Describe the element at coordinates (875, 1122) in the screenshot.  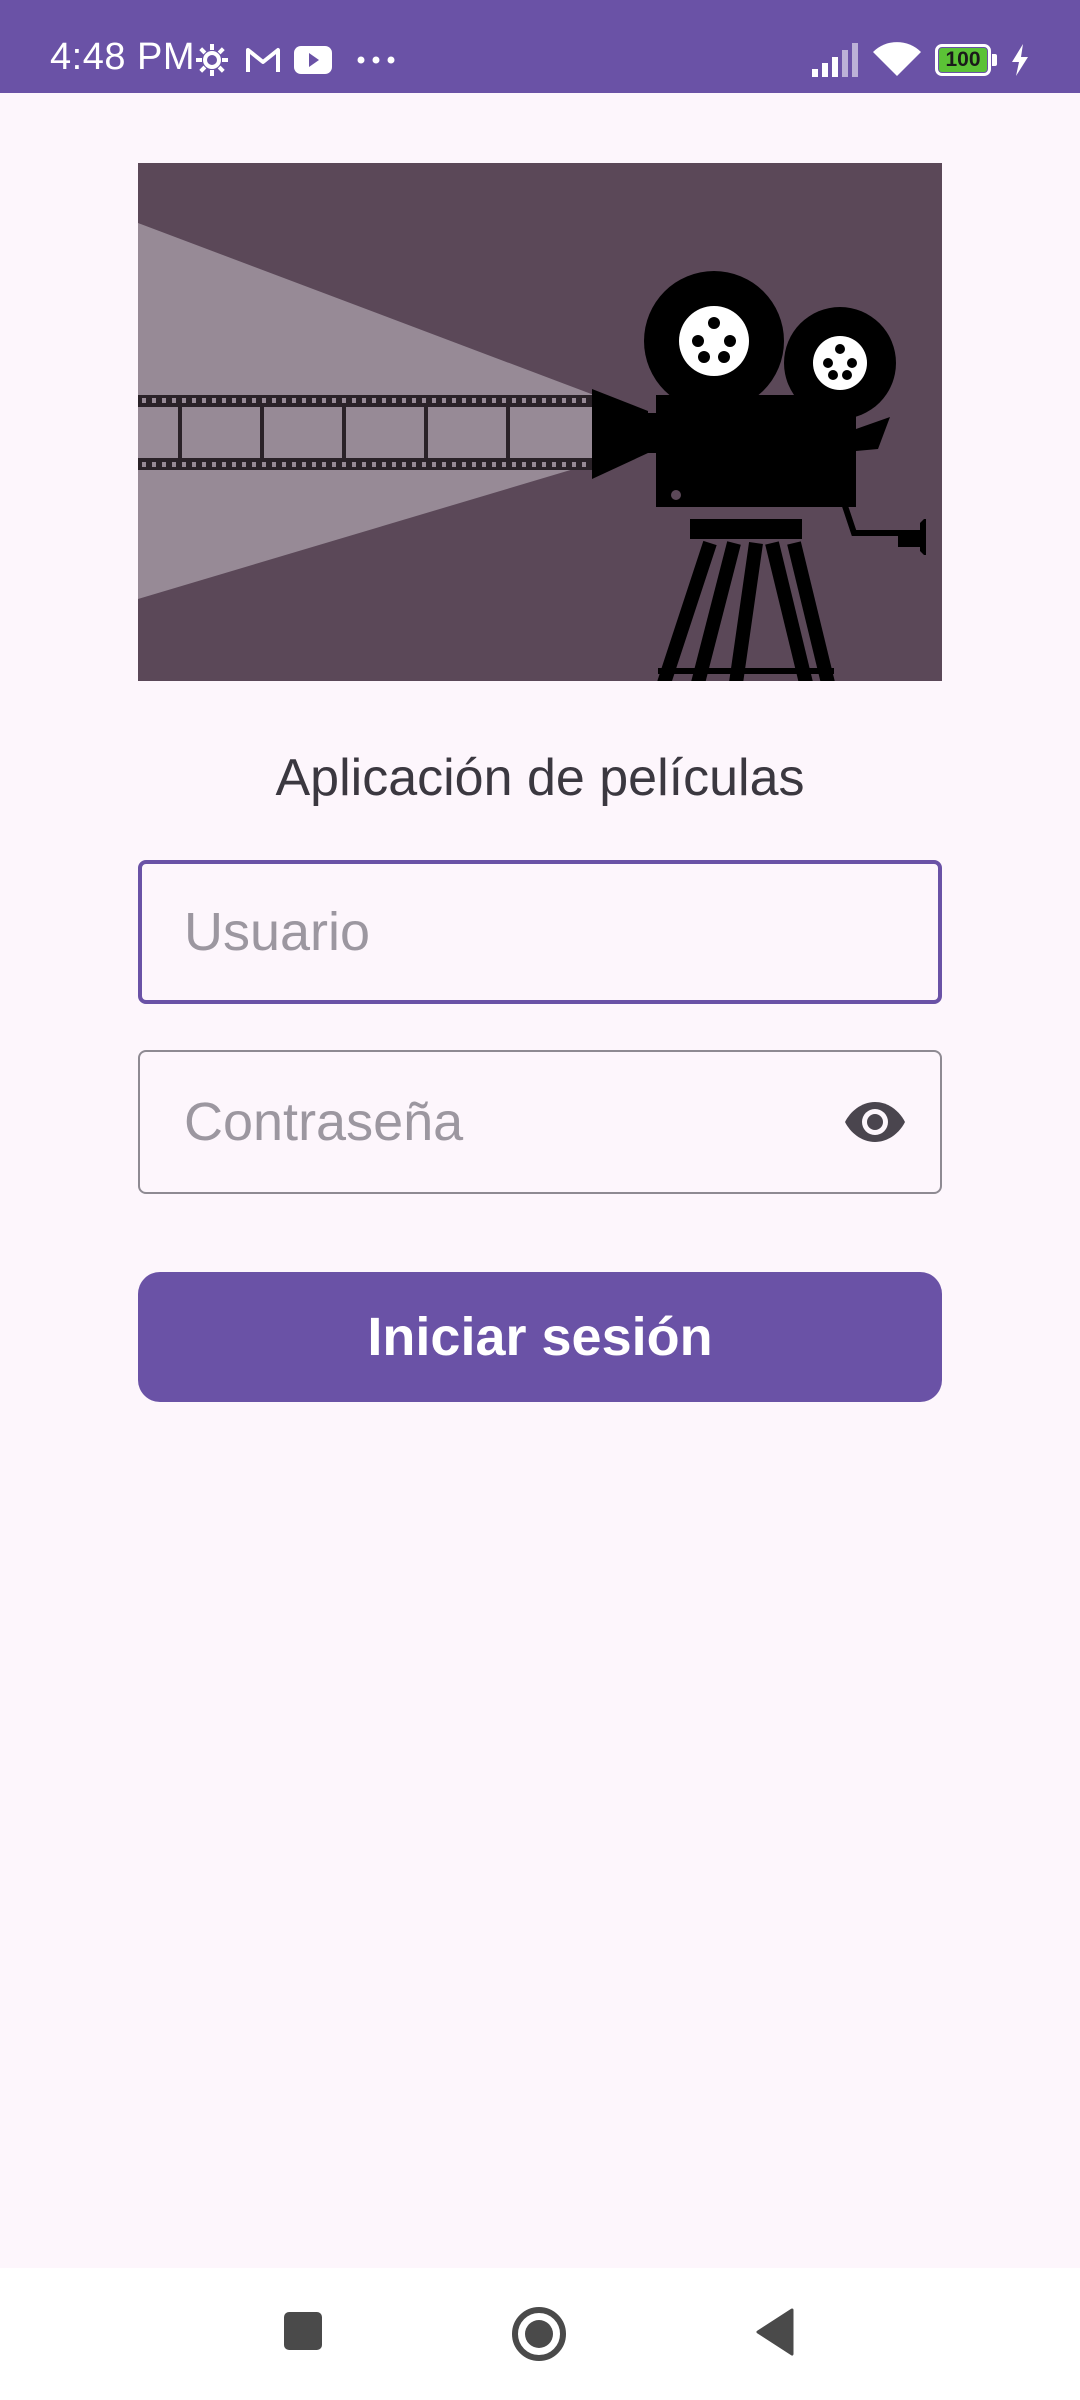
I see `eye-icon` at that location.